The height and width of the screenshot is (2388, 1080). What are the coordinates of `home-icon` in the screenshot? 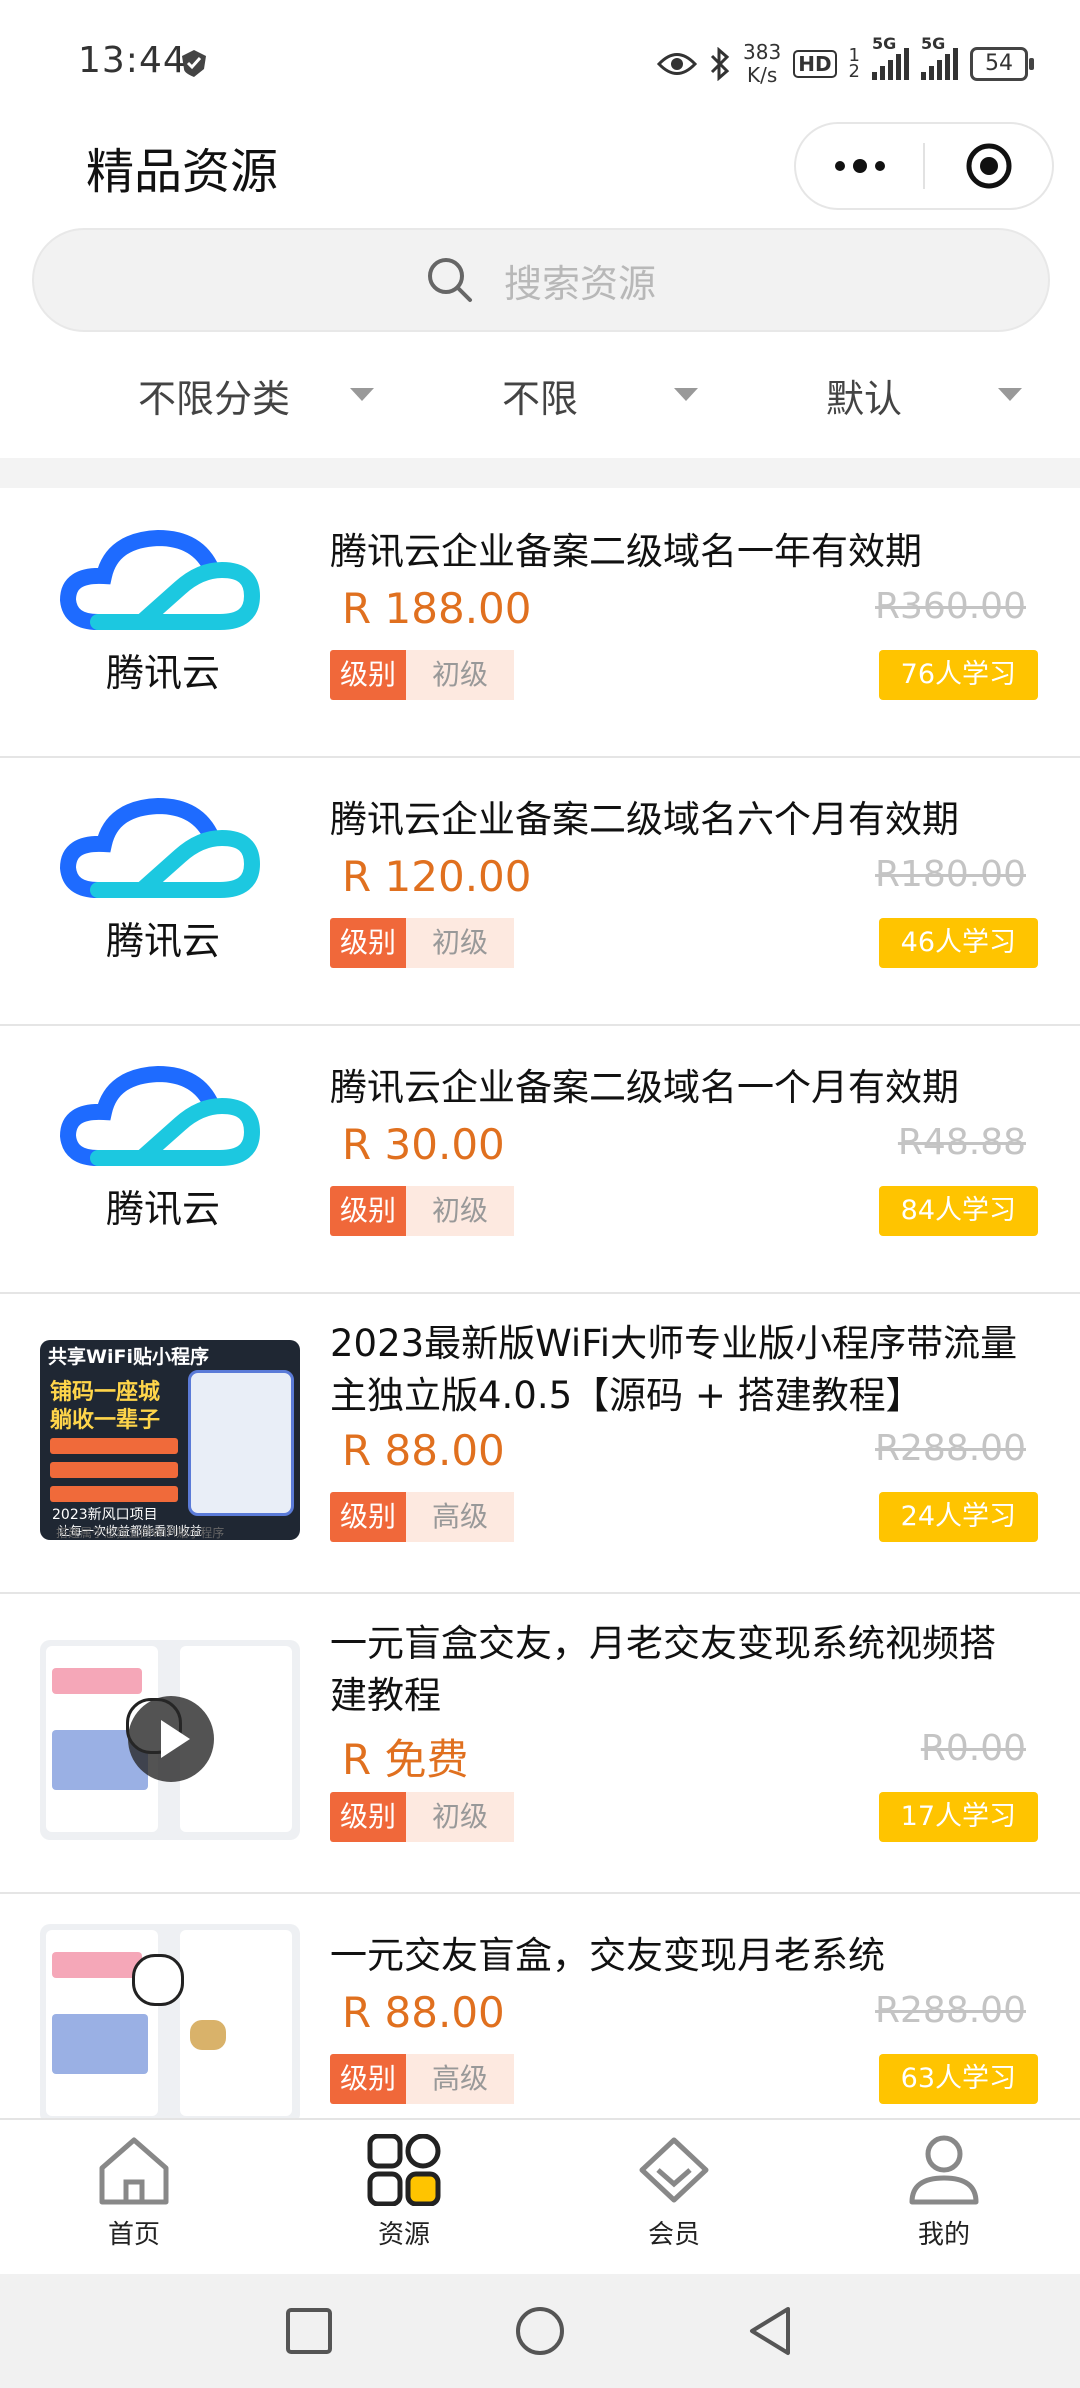 It's located at (134, 2171).